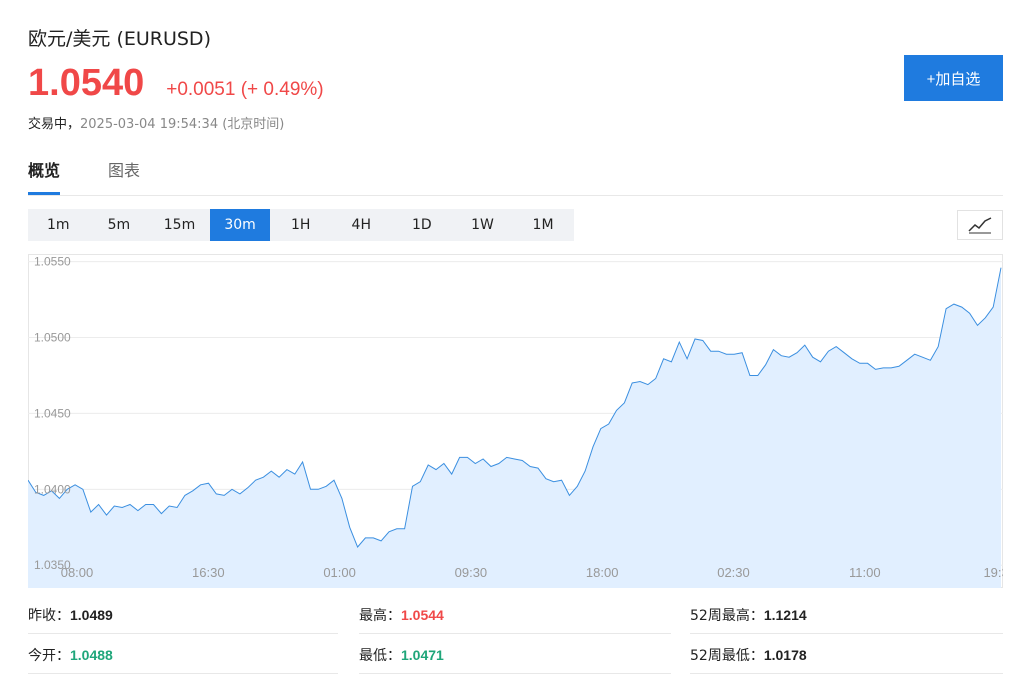 This screenshot has width=1024, height=683. What do you see at coordinates (240, 225) in the screenshot?
I see `interval-30m: 30m` at bounding box center [240, 225].